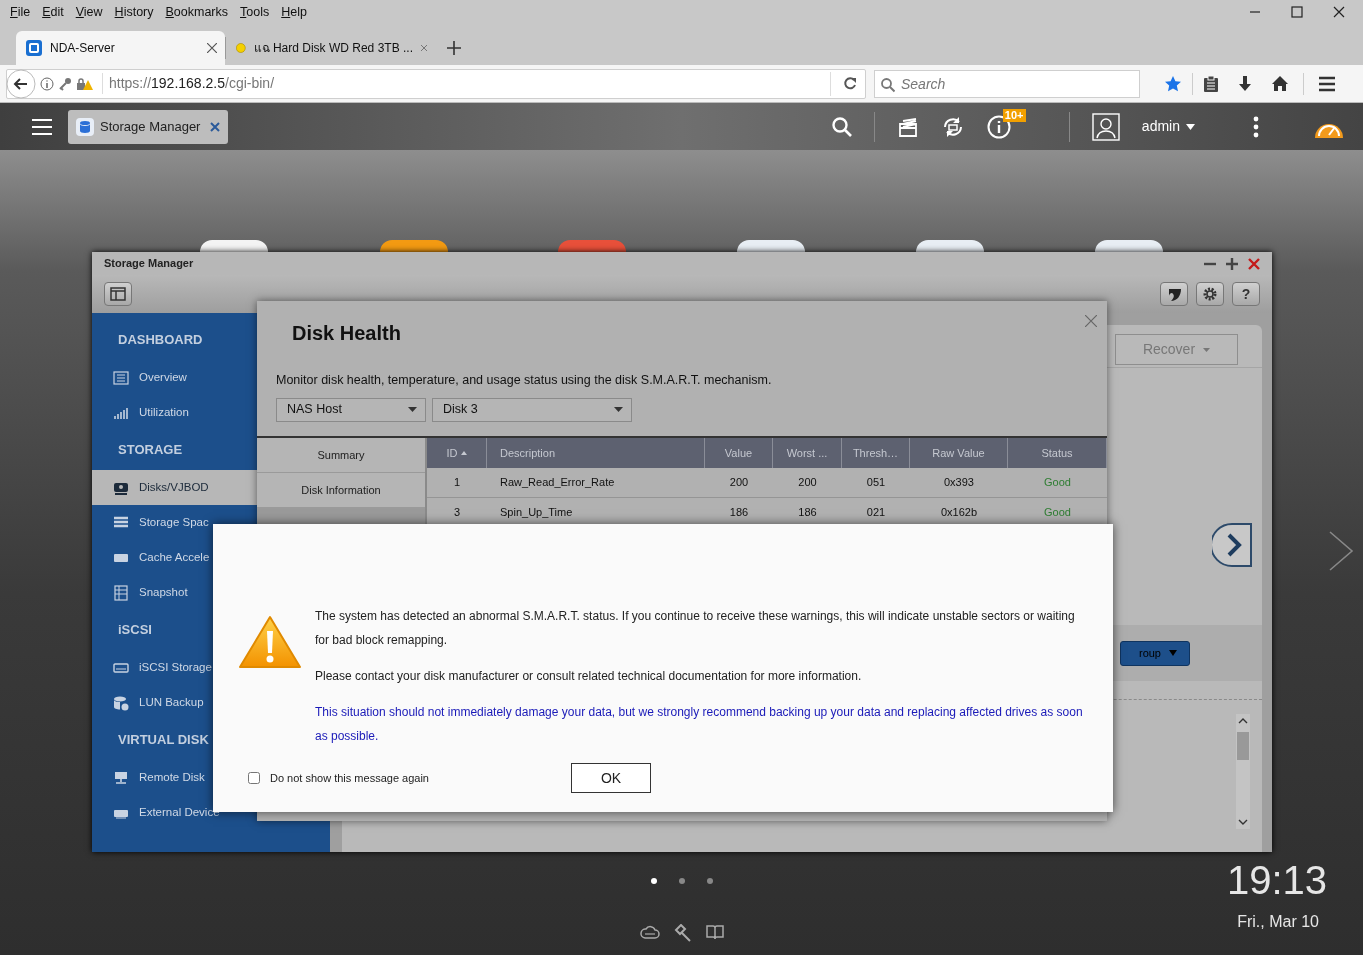 Image resolution: width=1363 pixels, height=955 pixels. I want to click on sidebar-item: Cache Accele, so click(211, 557).